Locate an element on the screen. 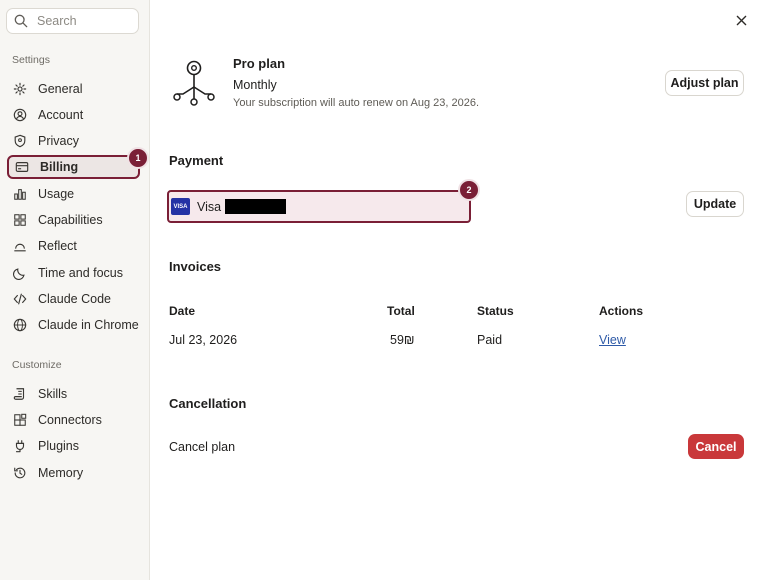 Image resolution: width=771 pixels, height=580 pixels. invoices-heading: Invoices is located at coordinates (195, 266).